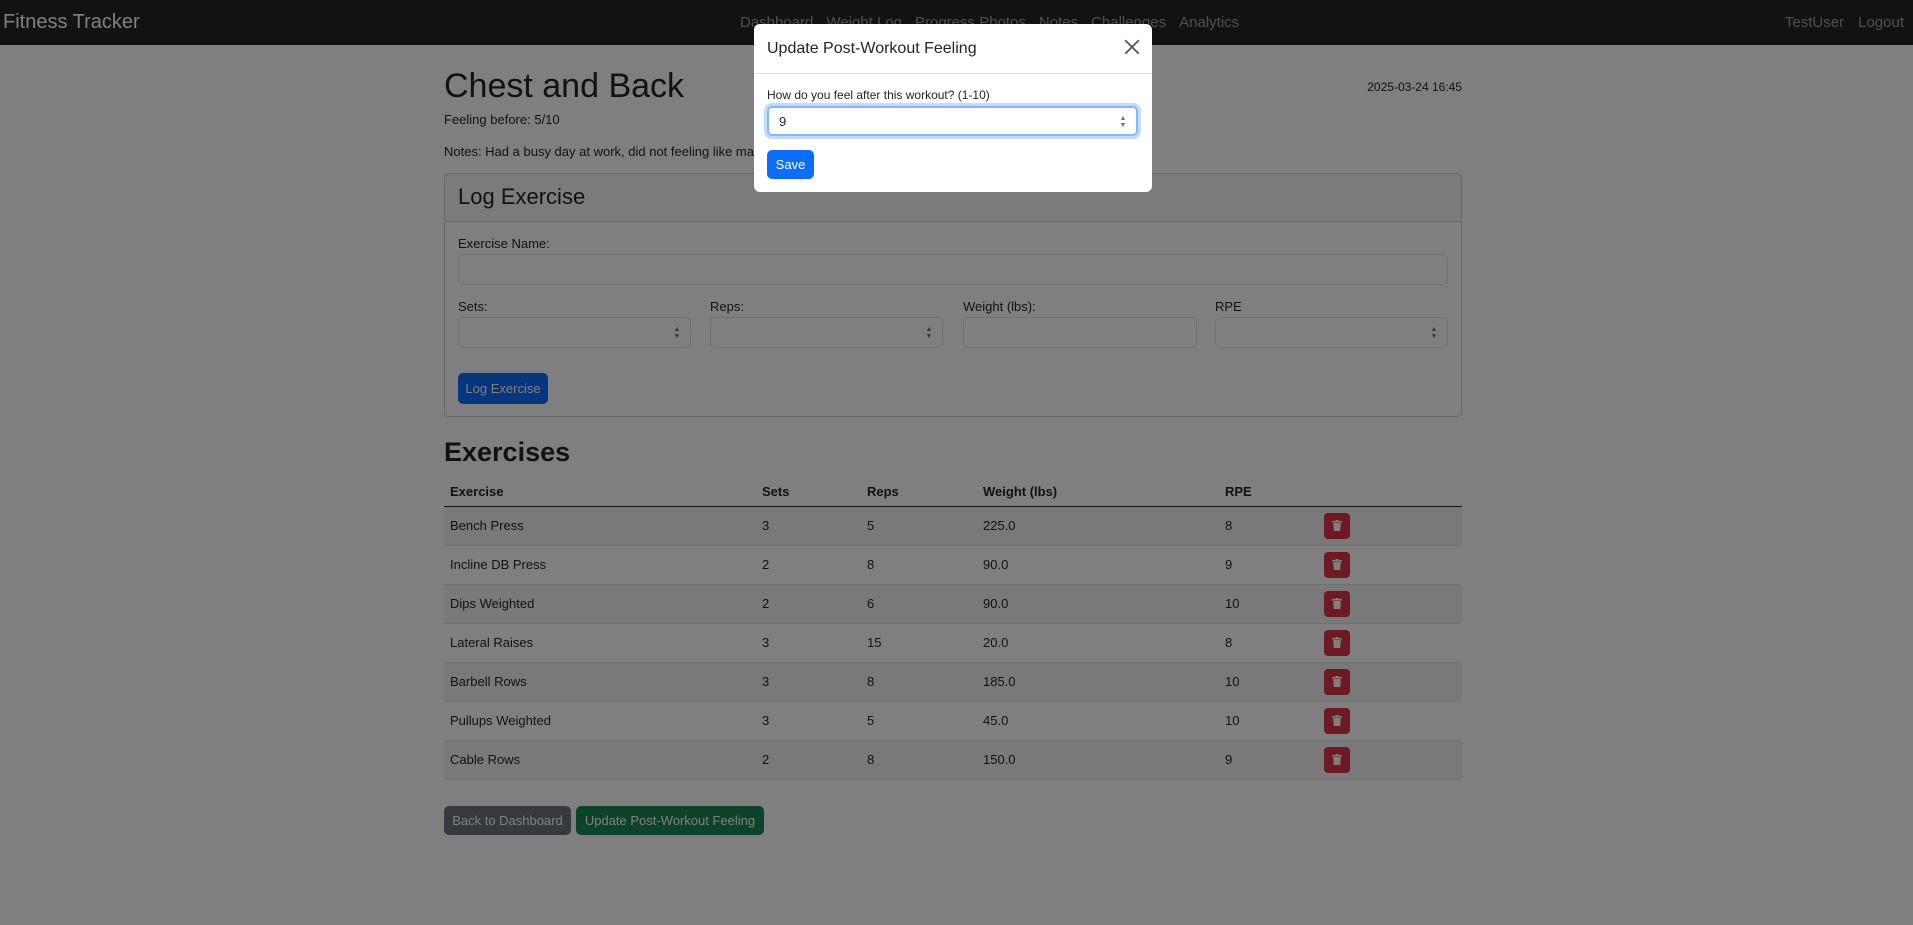 This screenshot has height=925, width=1913. I want to click on spinner-arrows-icon: ▲▼, so click(1123, 122).